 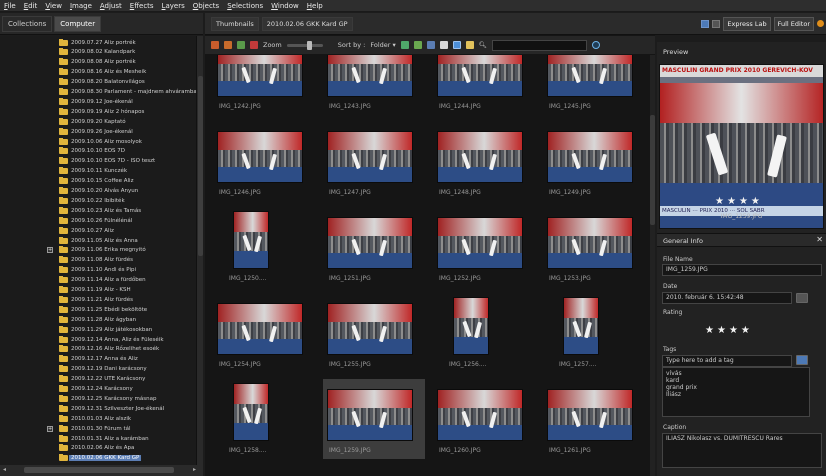 What do you see at coordinates (98, 319) in the screenshot?
I see `tree-item: 2009.11.28 Aliz ágyban` at bounding box center [98, 319].